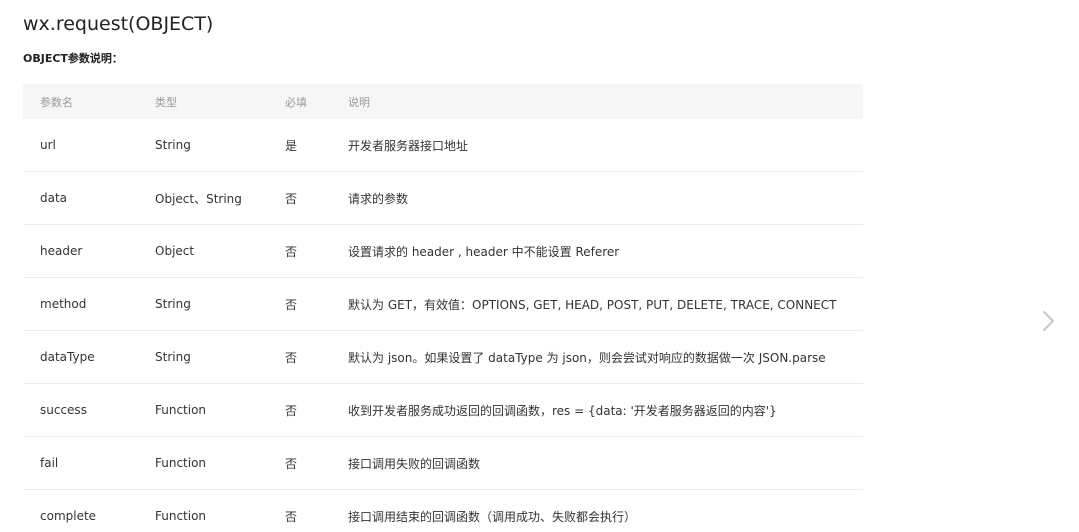  What do you see at coordinates (89, 410) in the screenshot?
I see `cell-param-name: success` at bounding box center [89, 410].